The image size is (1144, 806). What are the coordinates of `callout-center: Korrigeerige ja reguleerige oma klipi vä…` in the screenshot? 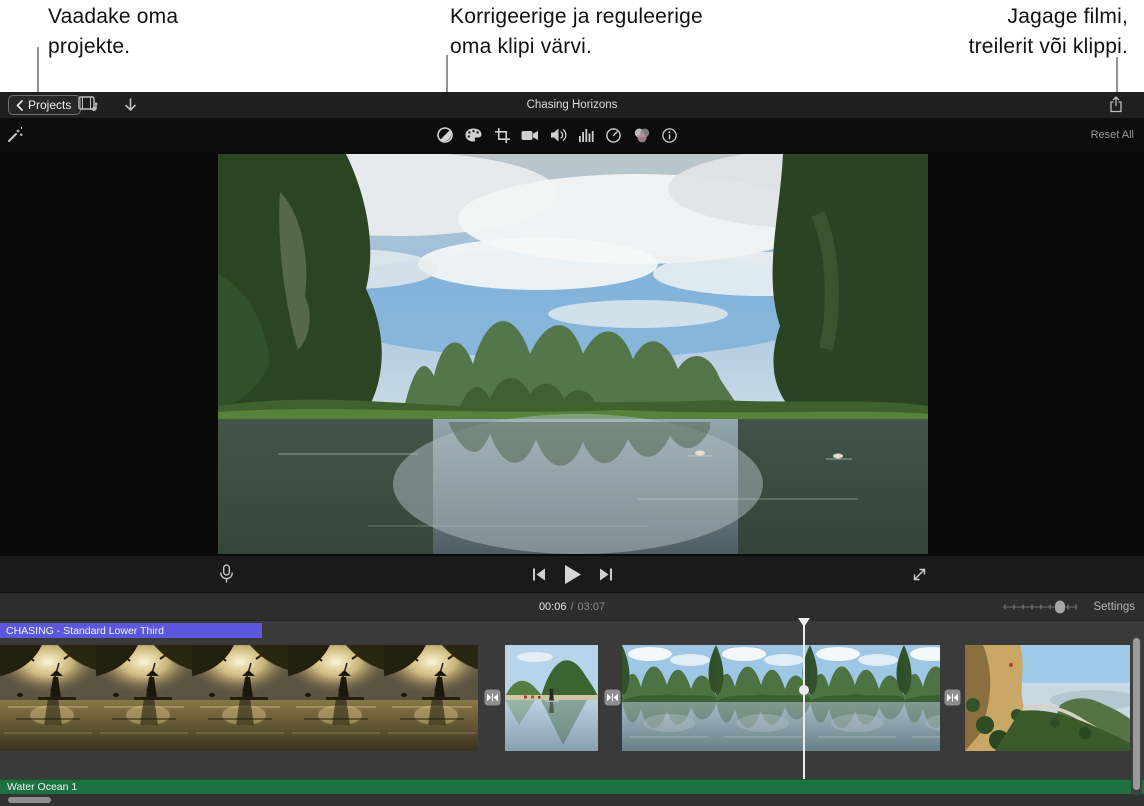 It's located at (576, 32).